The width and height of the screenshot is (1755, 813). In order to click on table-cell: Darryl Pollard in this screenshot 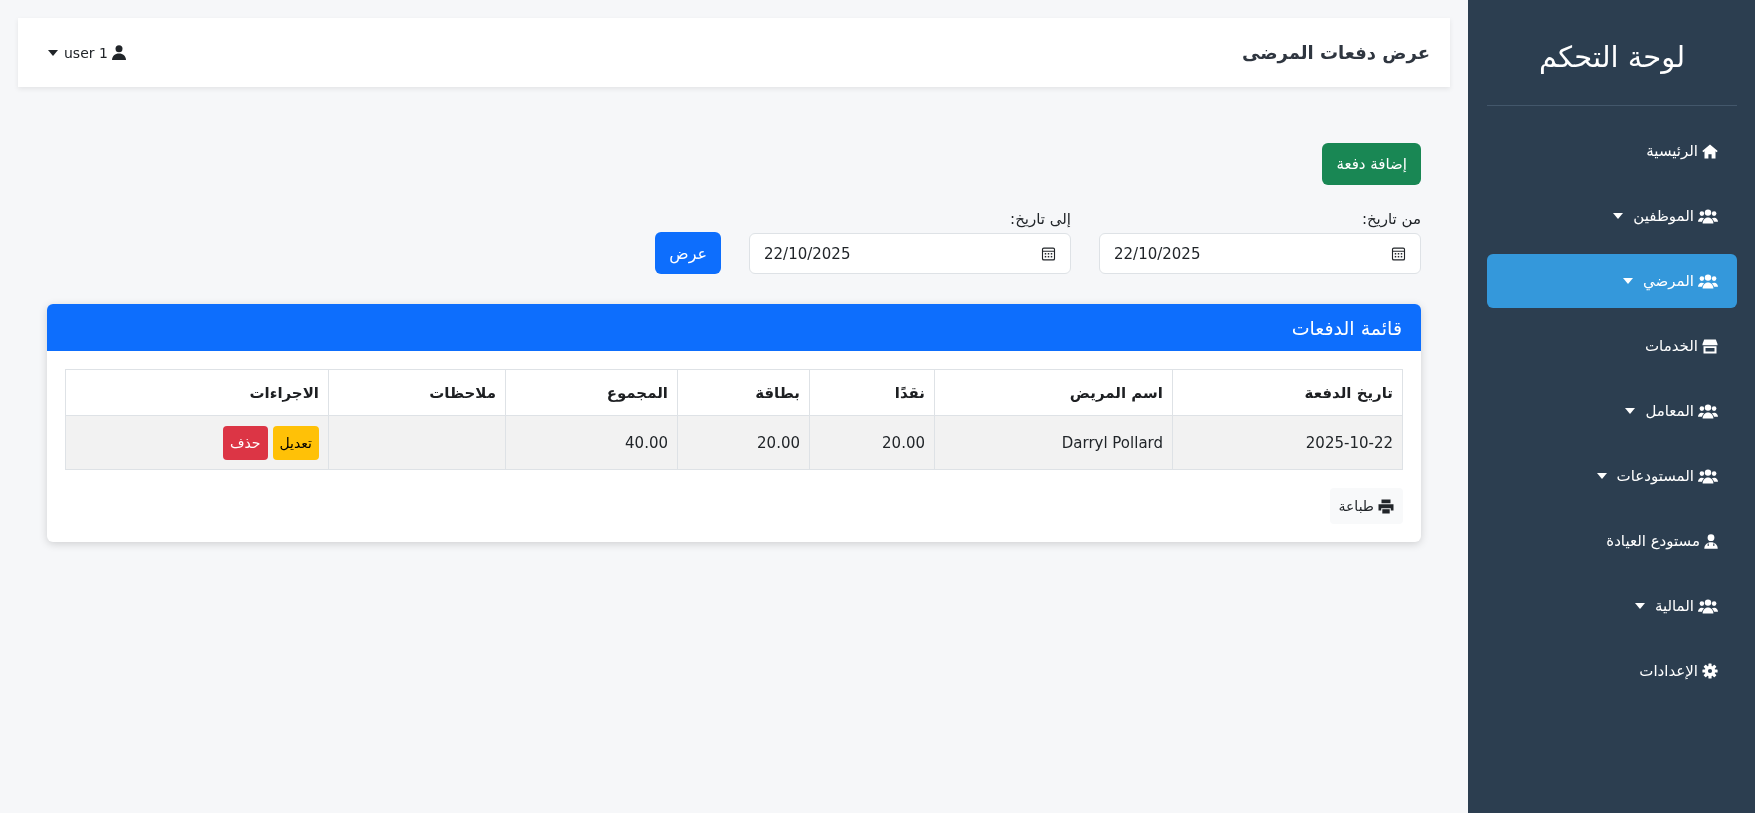, I will do `click(1053, 442)`.